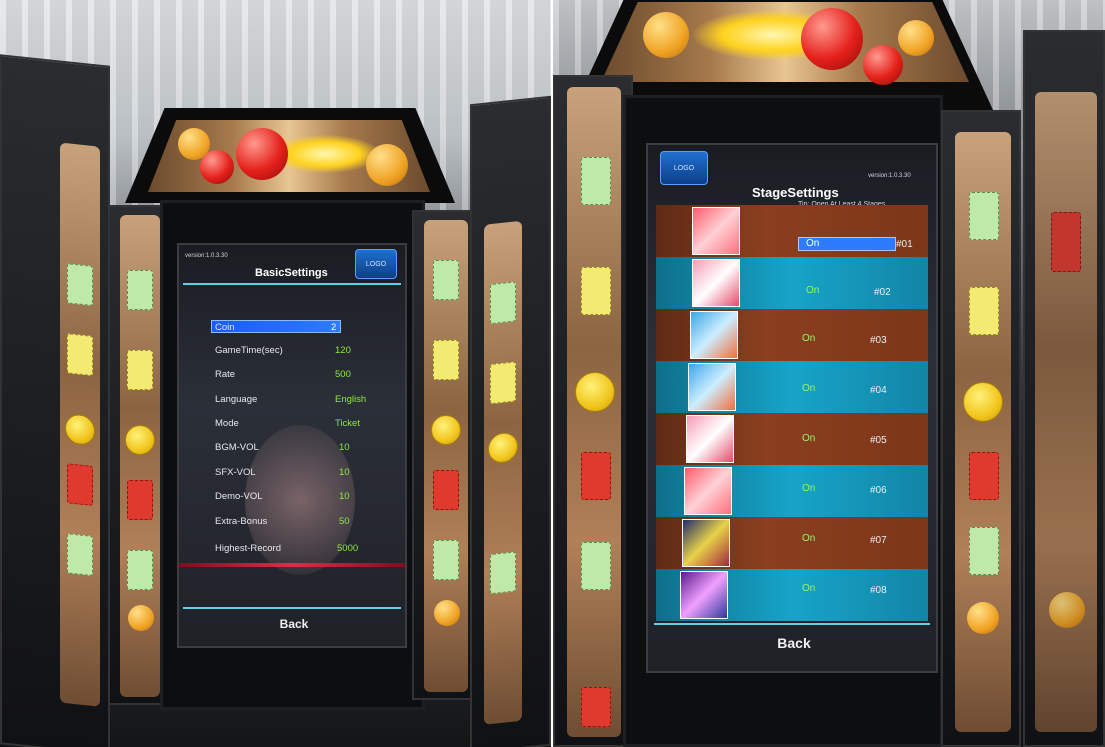 This screenshot has height=747, width=1105. I want to click on stage-number: #04, so click(878, 390).